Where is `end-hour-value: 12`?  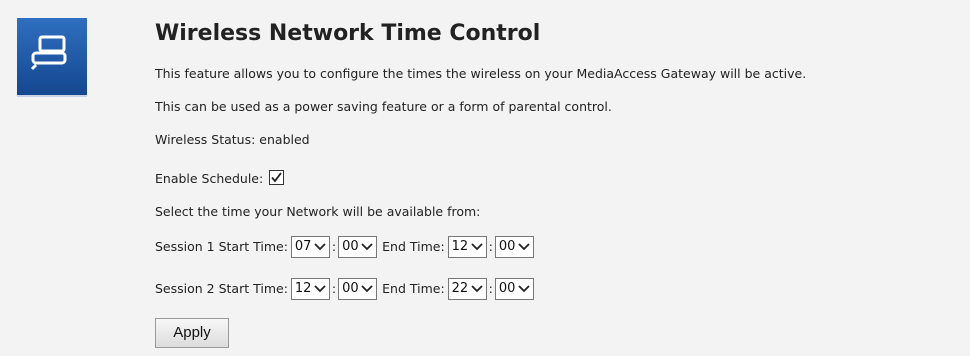
end-hour-value: 12 is located at coordinates (460, 246).